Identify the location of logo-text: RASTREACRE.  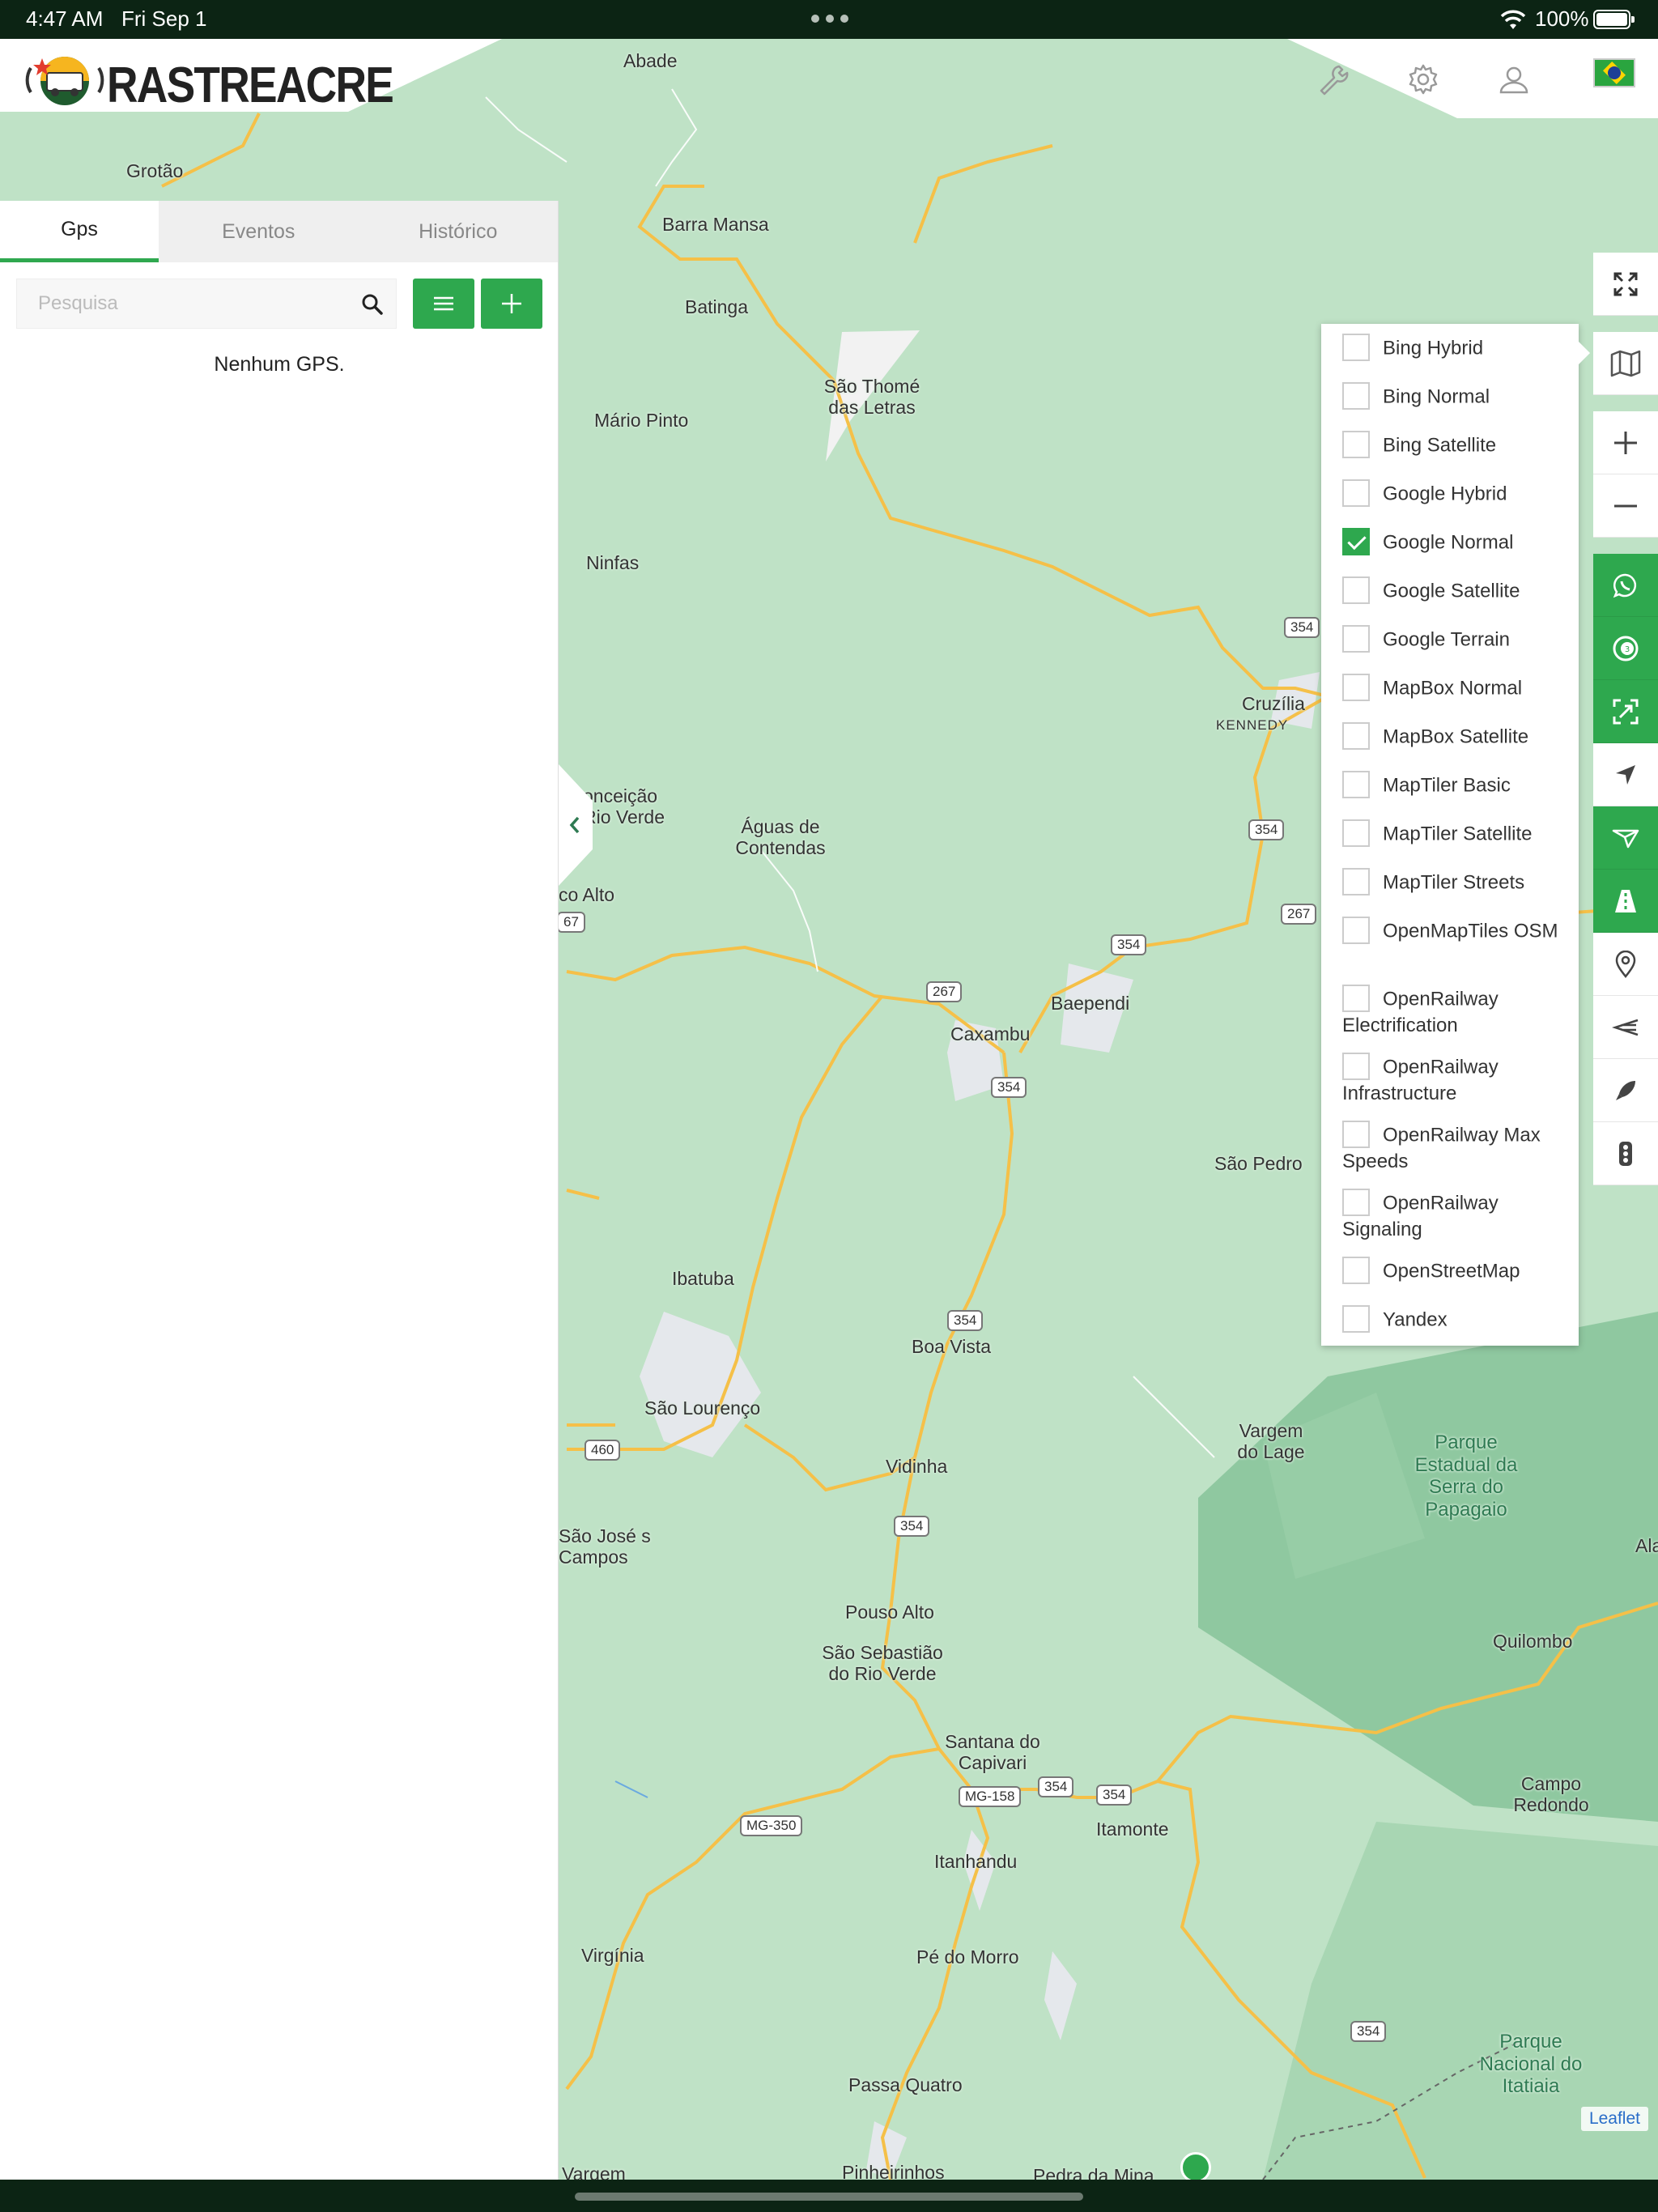
(250, 85).